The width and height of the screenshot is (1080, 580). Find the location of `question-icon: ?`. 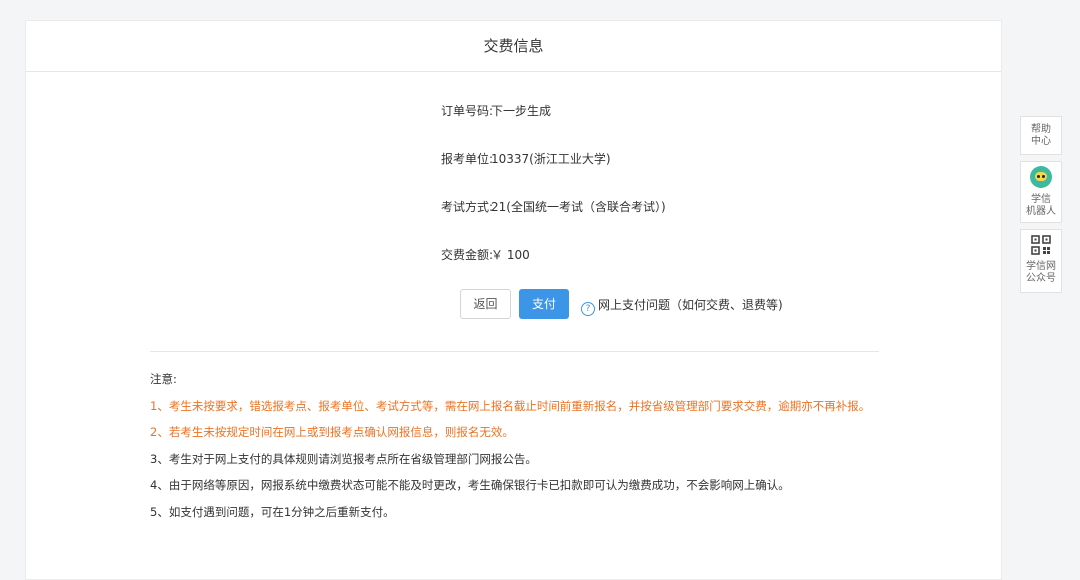

question-icon: ? is located at coordinates (588, 309).